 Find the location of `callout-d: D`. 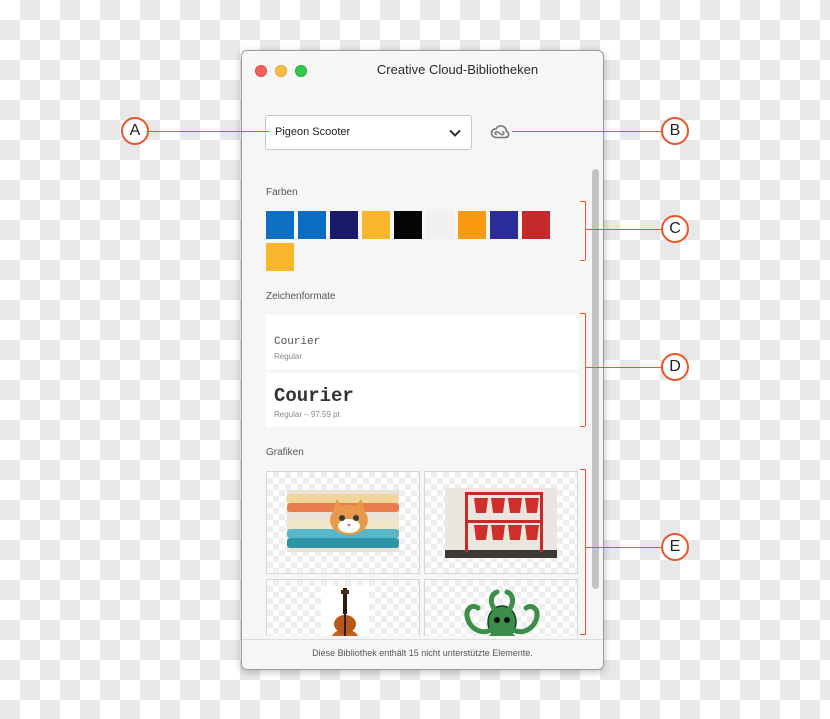

callout-d: D is located at coordinates (675, 367).